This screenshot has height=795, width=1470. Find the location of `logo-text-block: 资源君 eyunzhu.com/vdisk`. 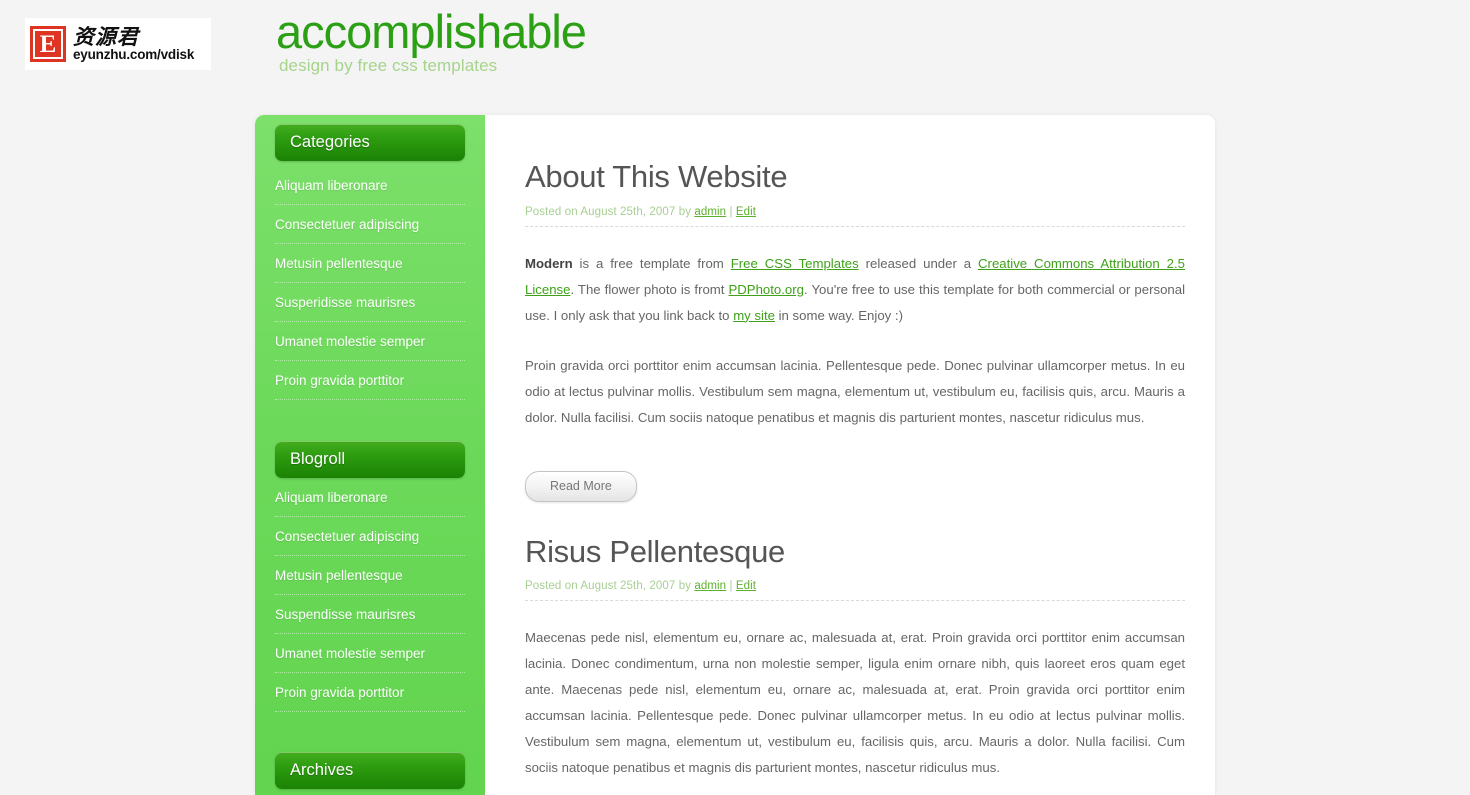

logo-text-block: 资源君 eyunzhu.com/vdisk is located at coordinates (134, 43).